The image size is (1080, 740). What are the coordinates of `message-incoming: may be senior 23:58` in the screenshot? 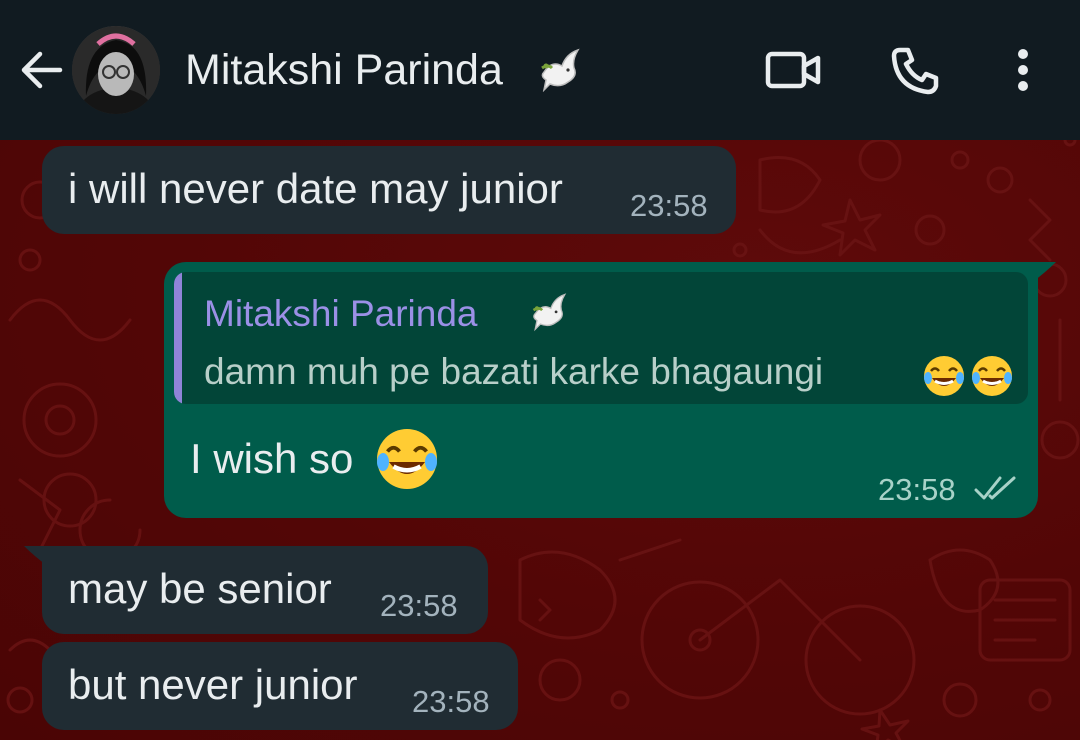 It's located at (256, 590).